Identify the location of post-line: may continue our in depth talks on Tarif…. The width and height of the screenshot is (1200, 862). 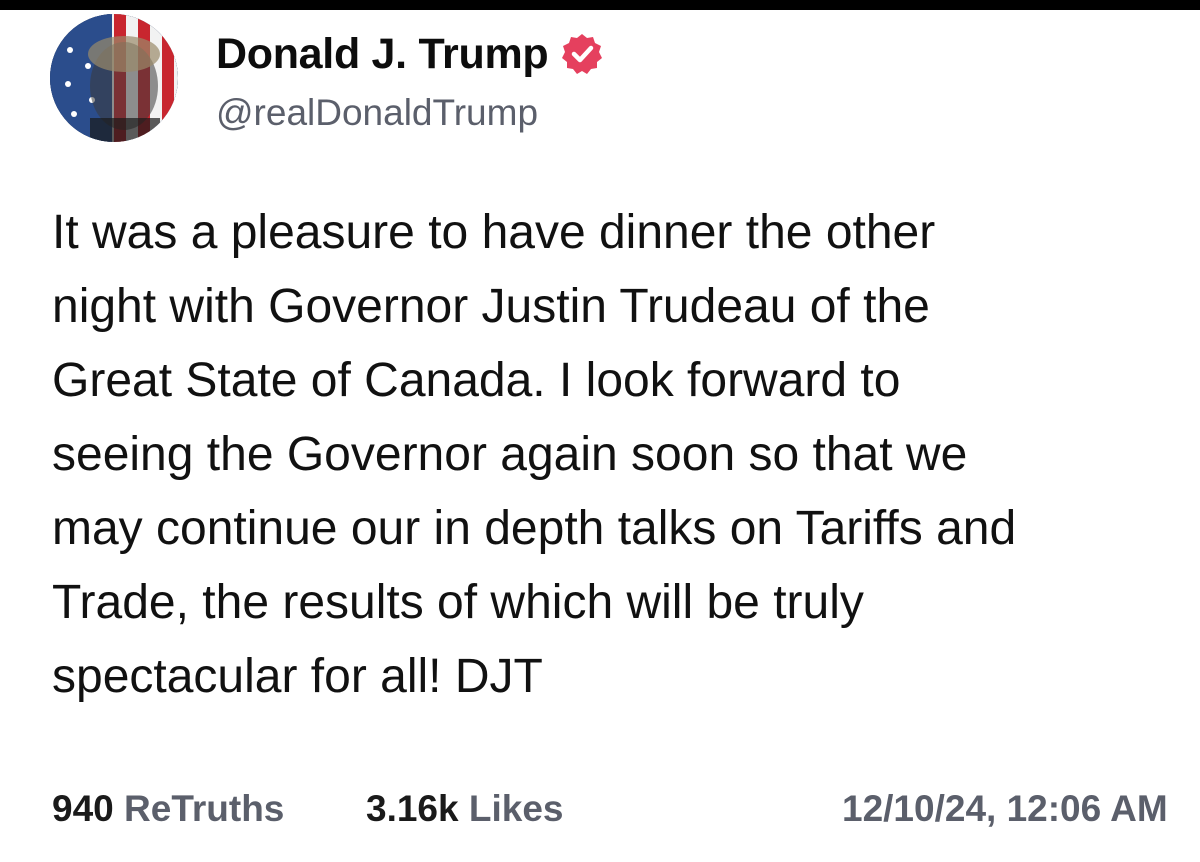
(534, 528).